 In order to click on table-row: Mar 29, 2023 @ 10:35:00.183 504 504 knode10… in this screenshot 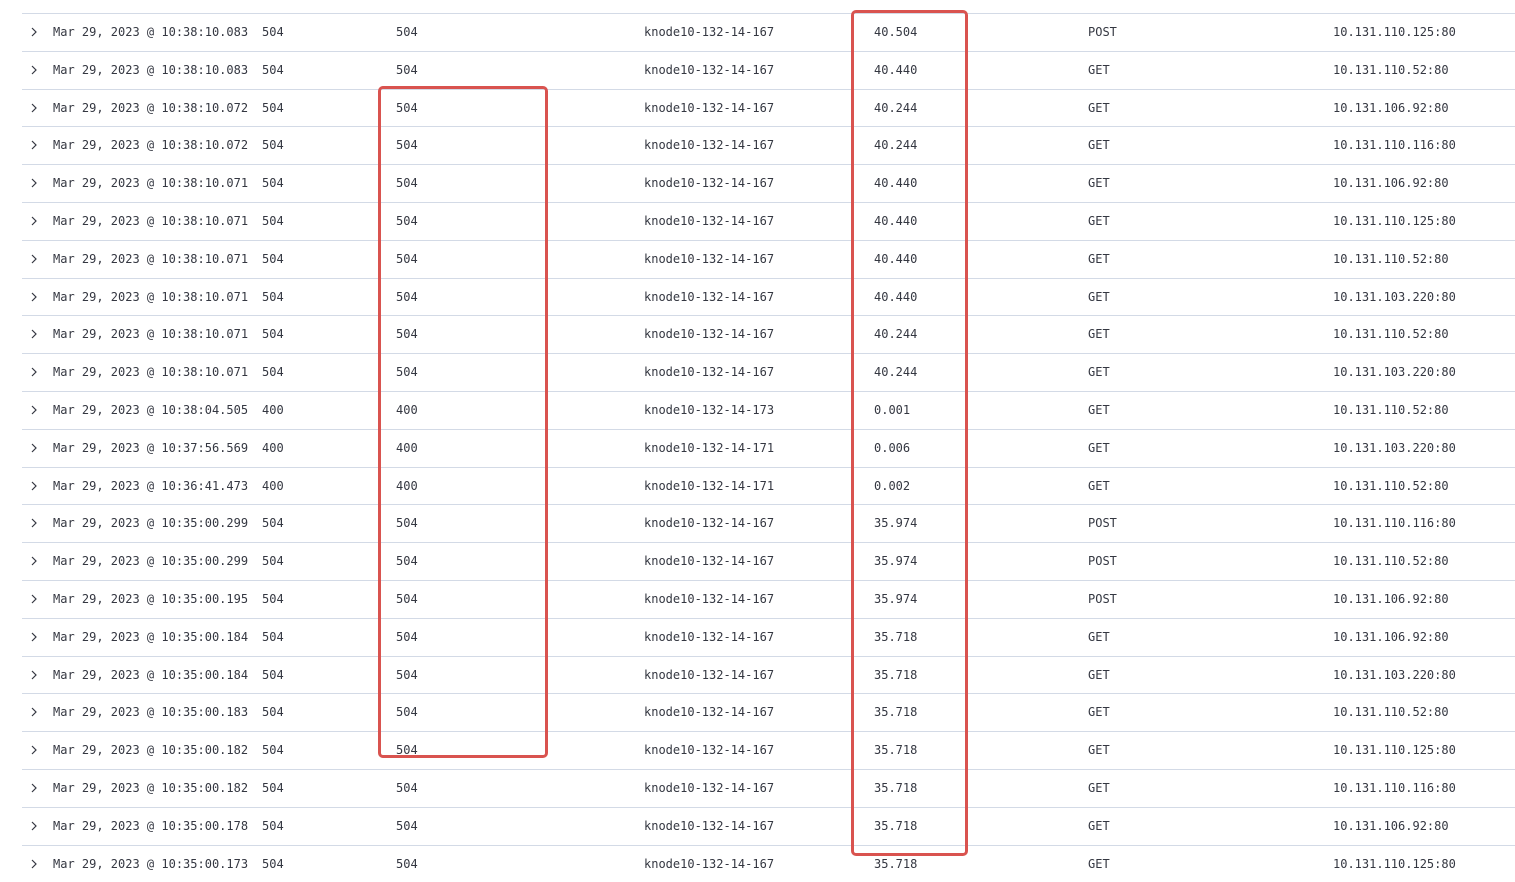, I will do `click(768, 712)`.